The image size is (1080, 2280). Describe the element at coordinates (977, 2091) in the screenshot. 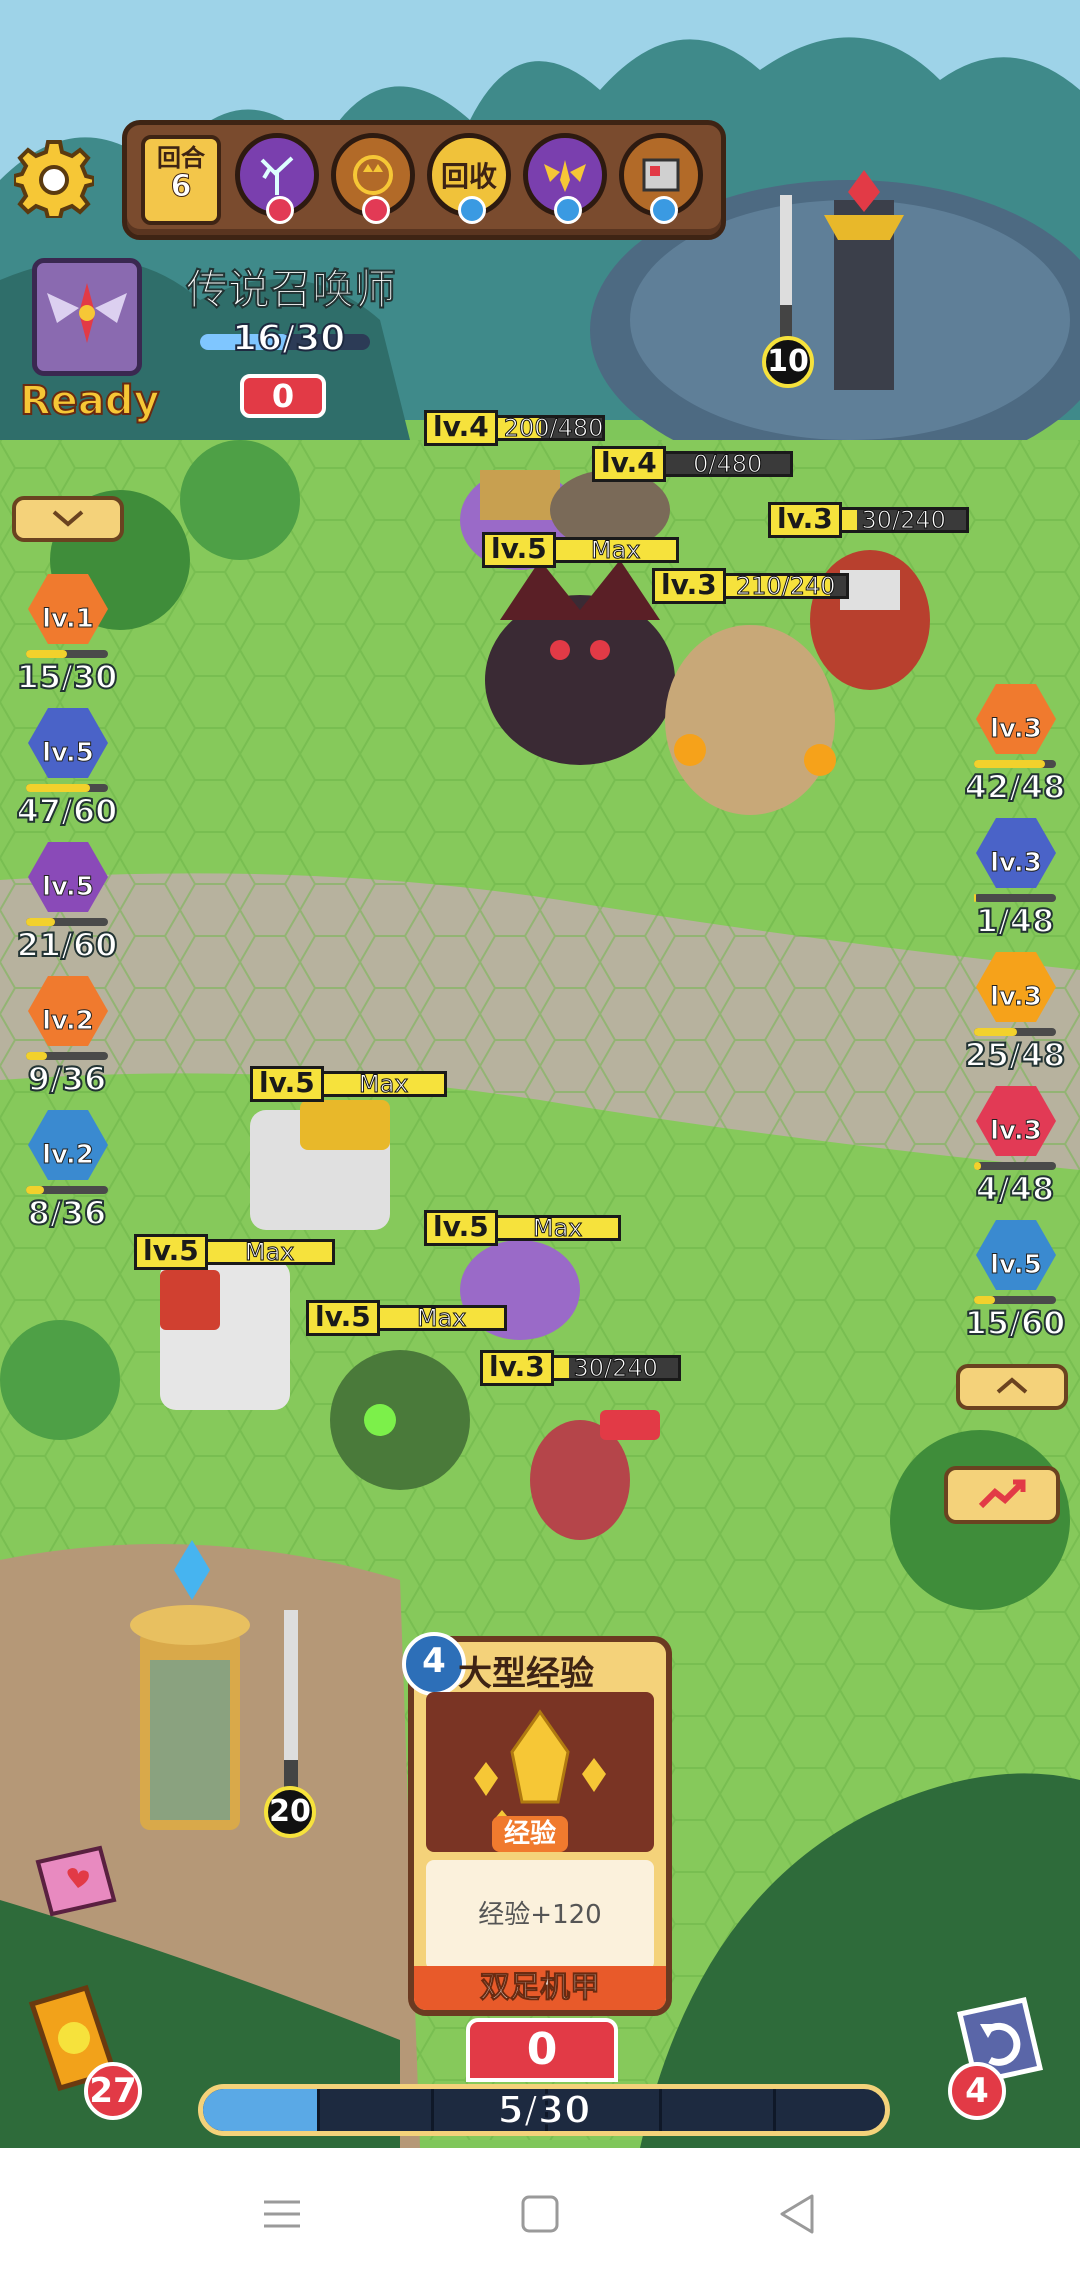

I see `discard-count-badge: 4` at that location.